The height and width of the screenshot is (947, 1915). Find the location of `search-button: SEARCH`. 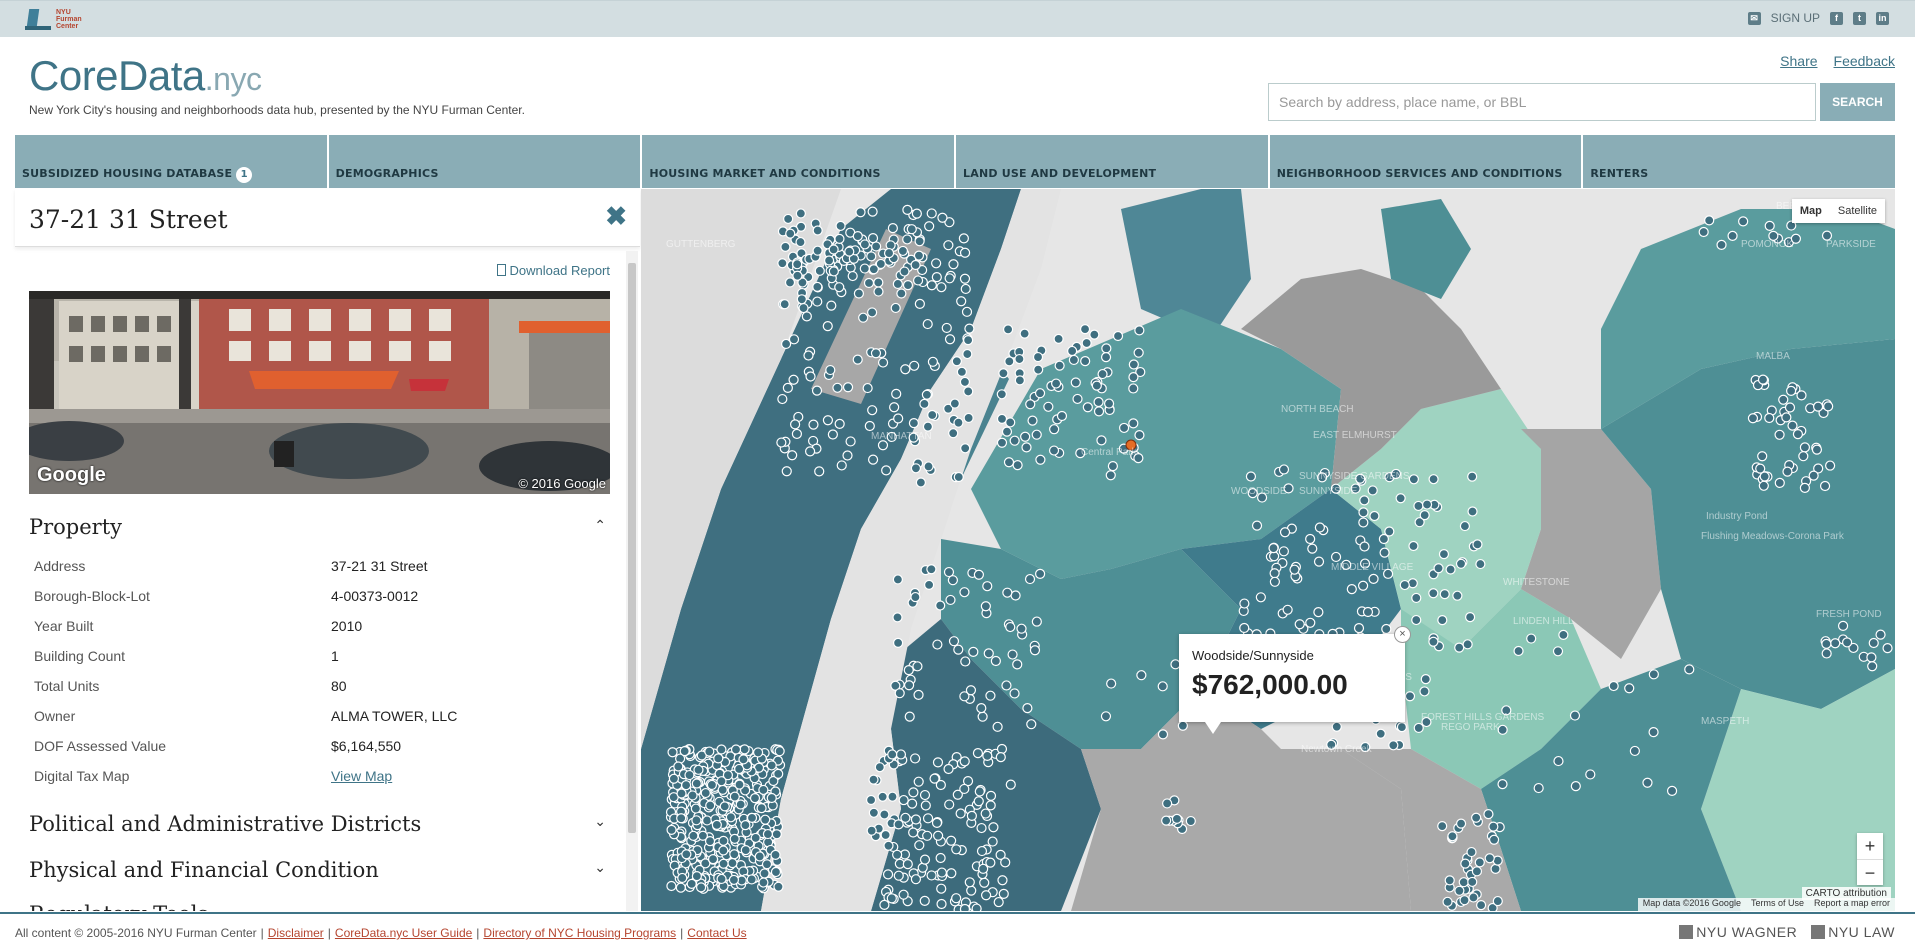

search-button: SEARCH is located at coordinates (1857, 102).